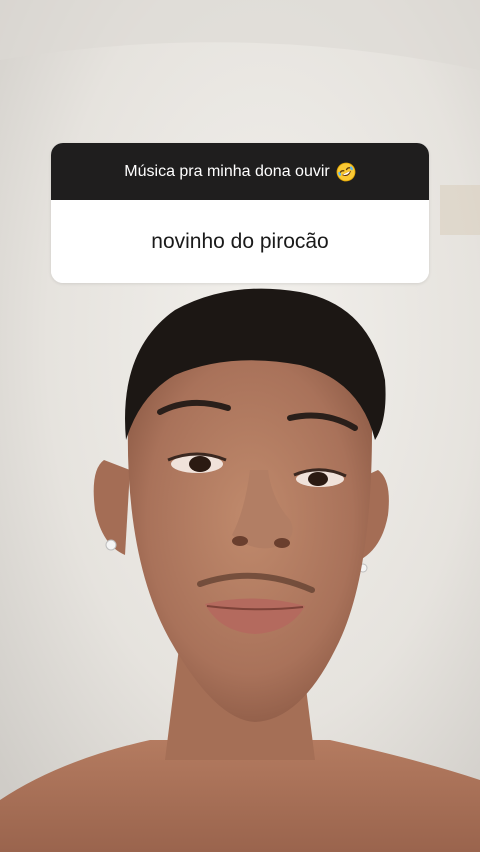  I want to click on answer-text: novinho do pirocão, so click(240, 241).